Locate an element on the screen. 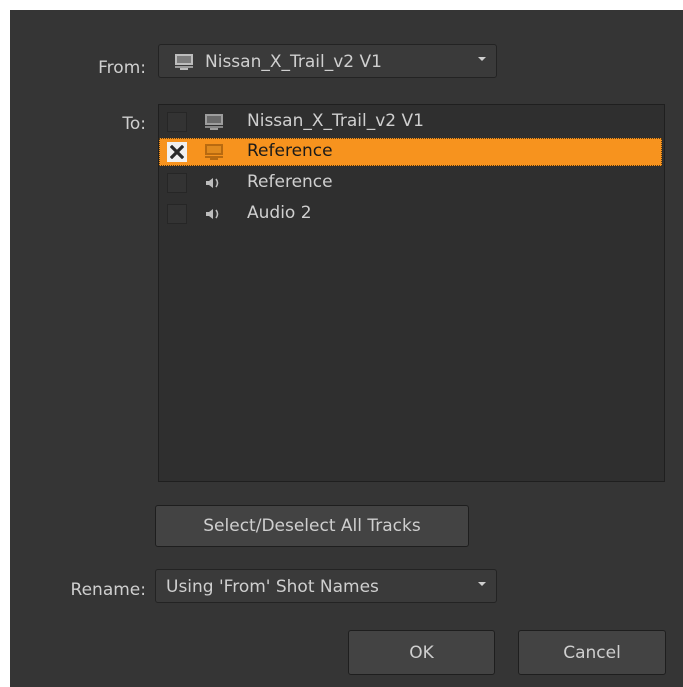 This screenshot has width=683, height=687. track-label: Audio 2 is located at coordinates (279, 213).